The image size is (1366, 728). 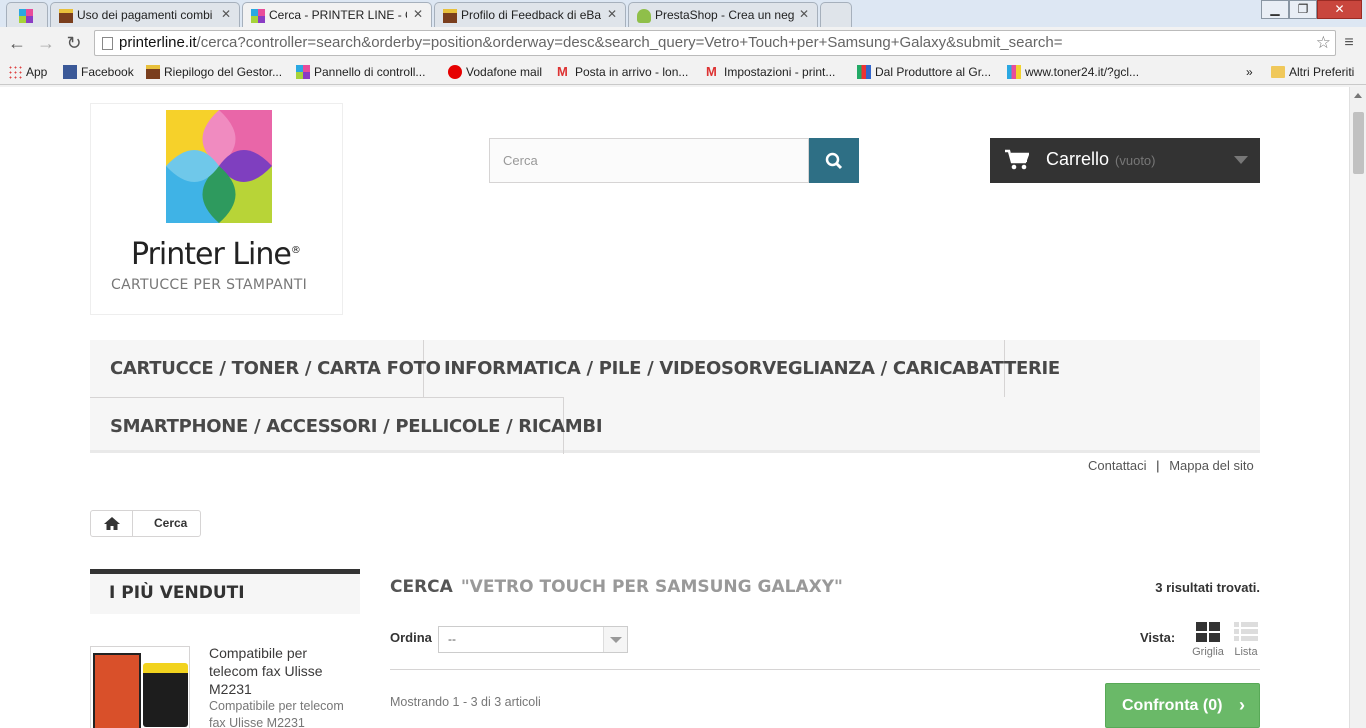 What do you see at coordinates (455, 72) in the screenshot?
I see `vodafone-icon` at bounding box center [455, 72].